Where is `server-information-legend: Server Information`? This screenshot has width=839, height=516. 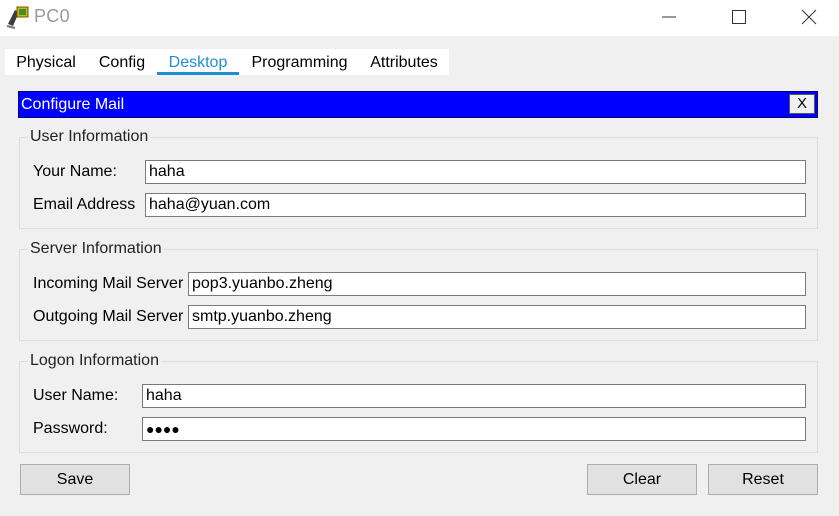
server-information-legend: Server Information is located at coordinates (96, 249).